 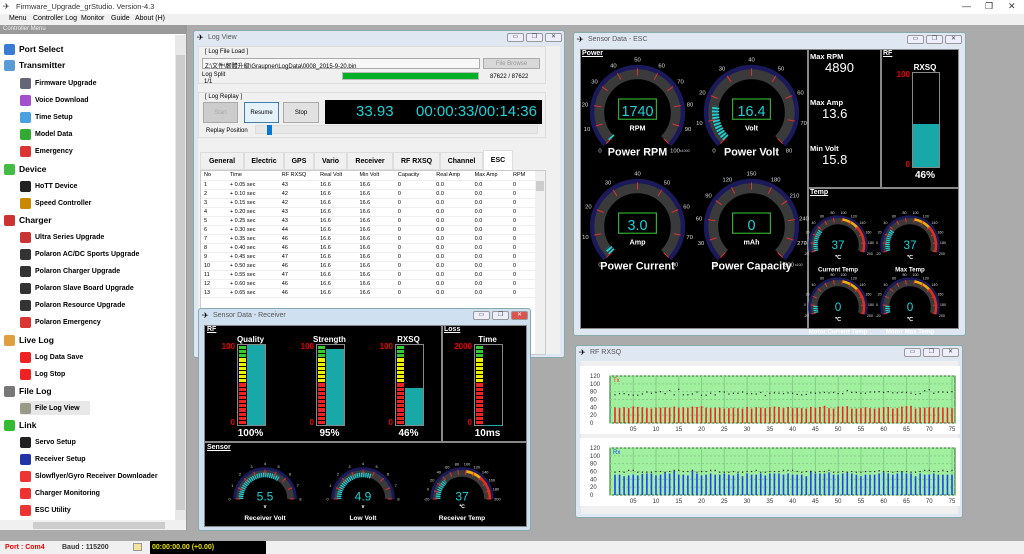 What do you see at coordinates (48, 186) in the screenshot?
I see `sidebar-item-hott-device: HoTT Device` at bounding box center [48, 186].